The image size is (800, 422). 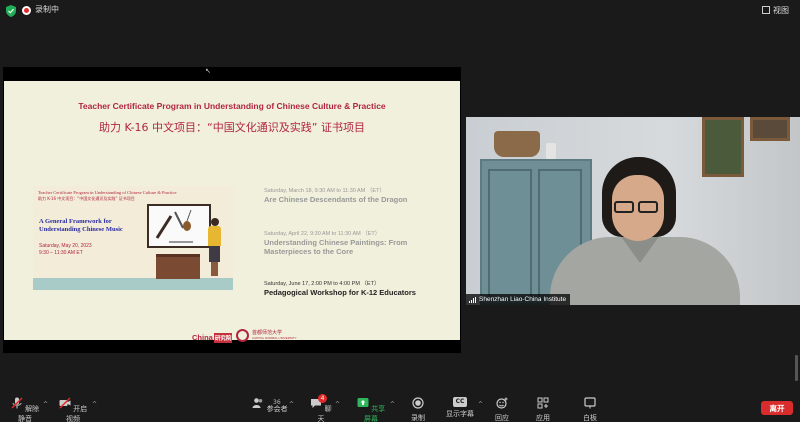 What do you see at coordinates (418, 418) in the screenshot?
I see `record-label: 录制` at bounding box center [418, 418].